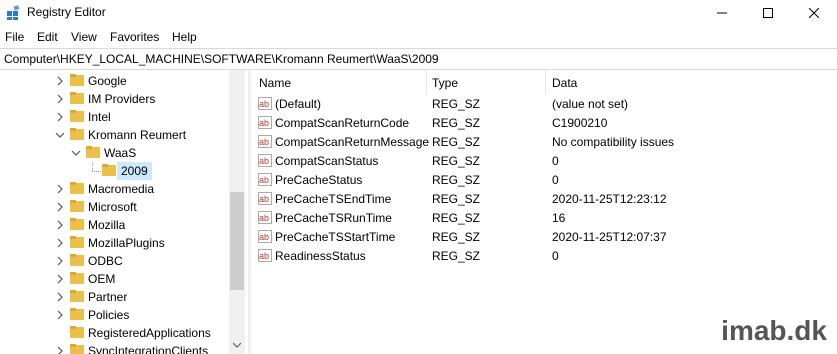  What do you see at coordinates (121, 189) in the screenshot?
I see `tree-item-label: Macromedia` at bounding box center [121, 189].